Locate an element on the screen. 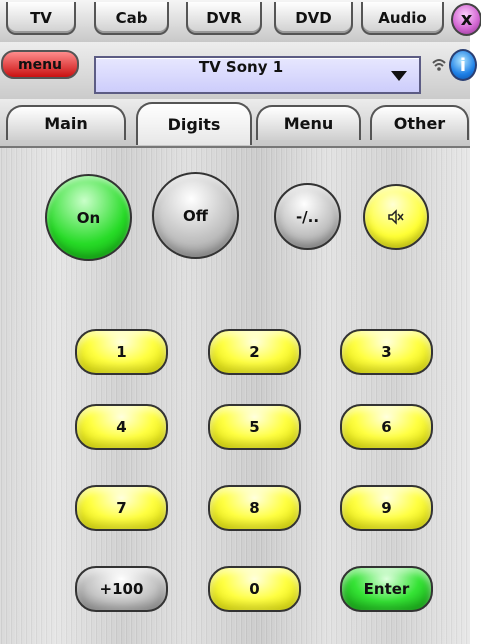  key-8-label: 8 is located at coordinates (254, 508).